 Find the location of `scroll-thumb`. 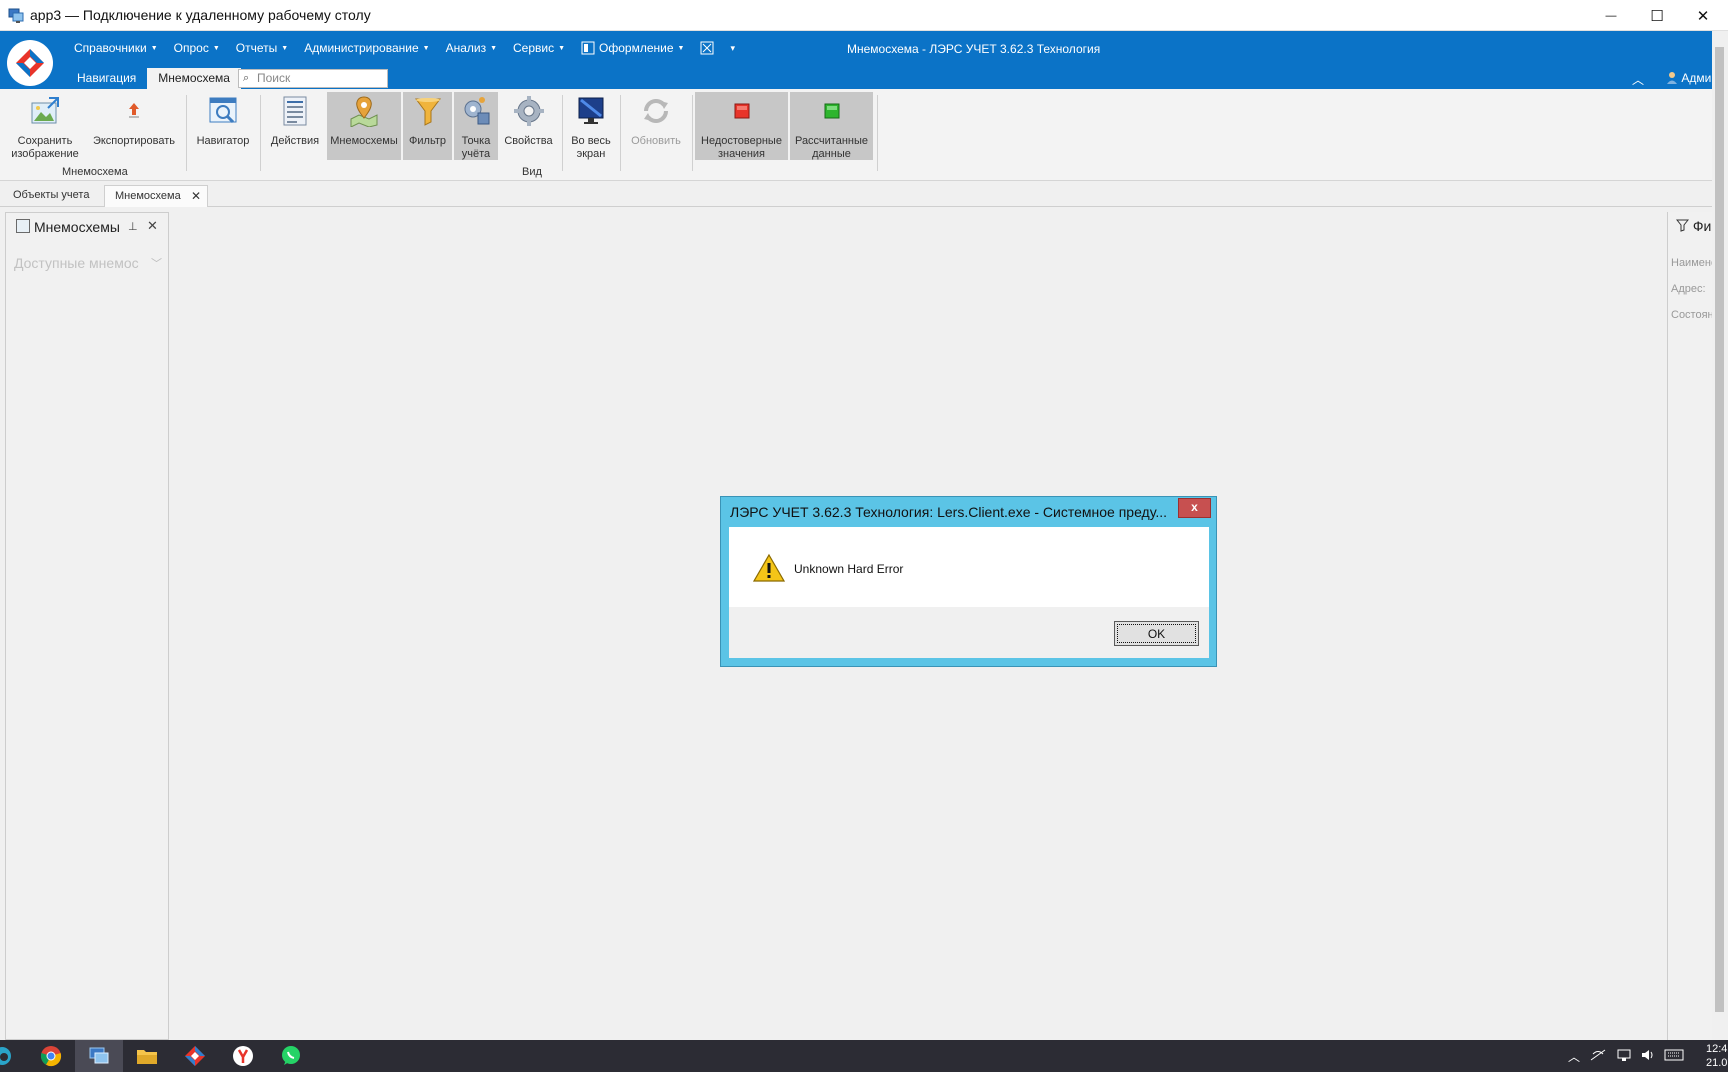

scroll-thumb is located at coordinates (1719, 529).